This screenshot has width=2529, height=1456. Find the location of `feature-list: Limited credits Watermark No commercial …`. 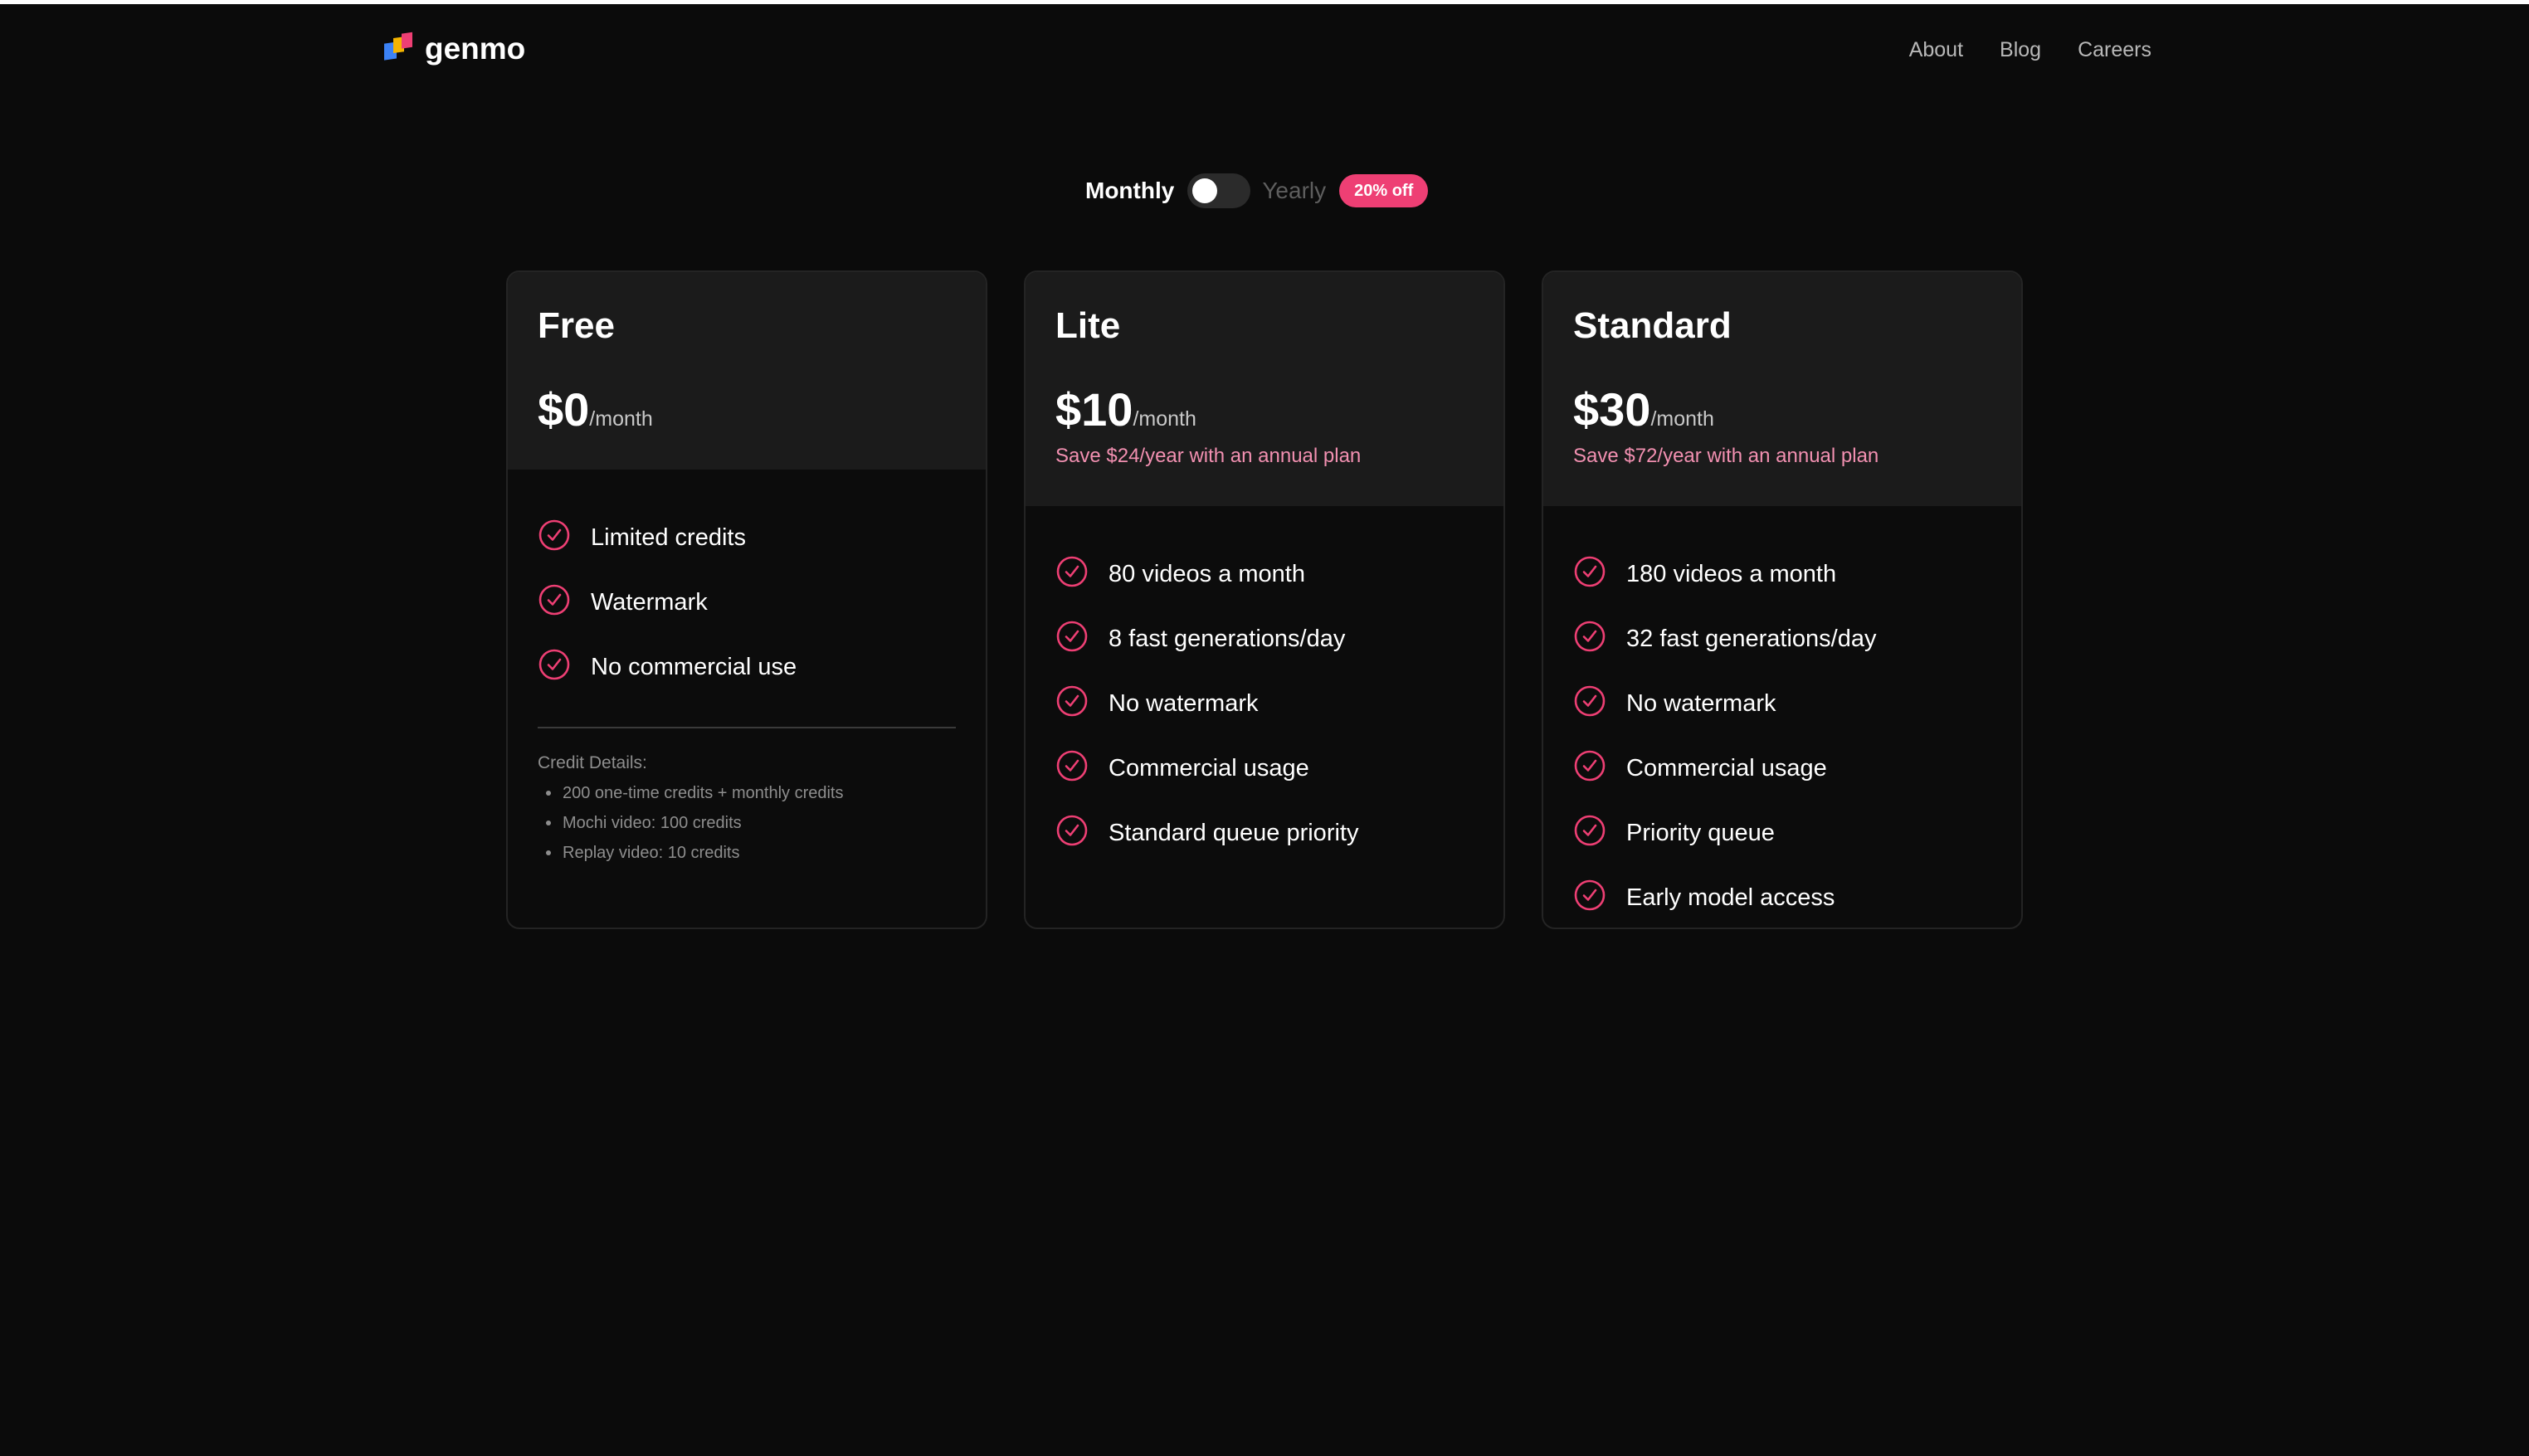

feature-list: Limited credits Watermark No commercial … is located at coordinates (747, 583).